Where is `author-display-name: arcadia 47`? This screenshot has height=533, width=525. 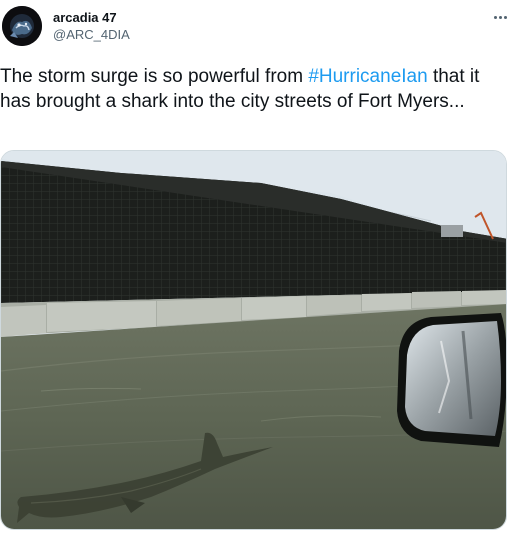
author-display-name: arcadia 47 is located at coordinates (85, 17).